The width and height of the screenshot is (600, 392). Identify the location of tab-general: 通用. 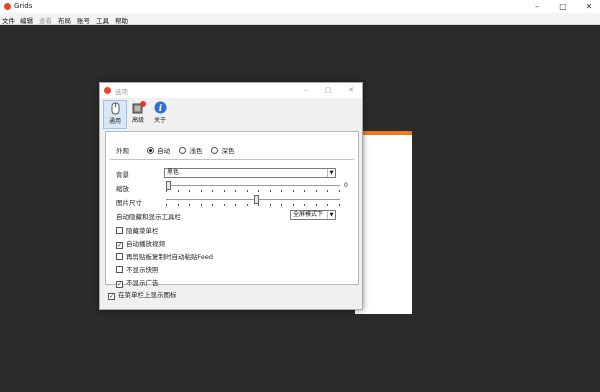
(115, 114).